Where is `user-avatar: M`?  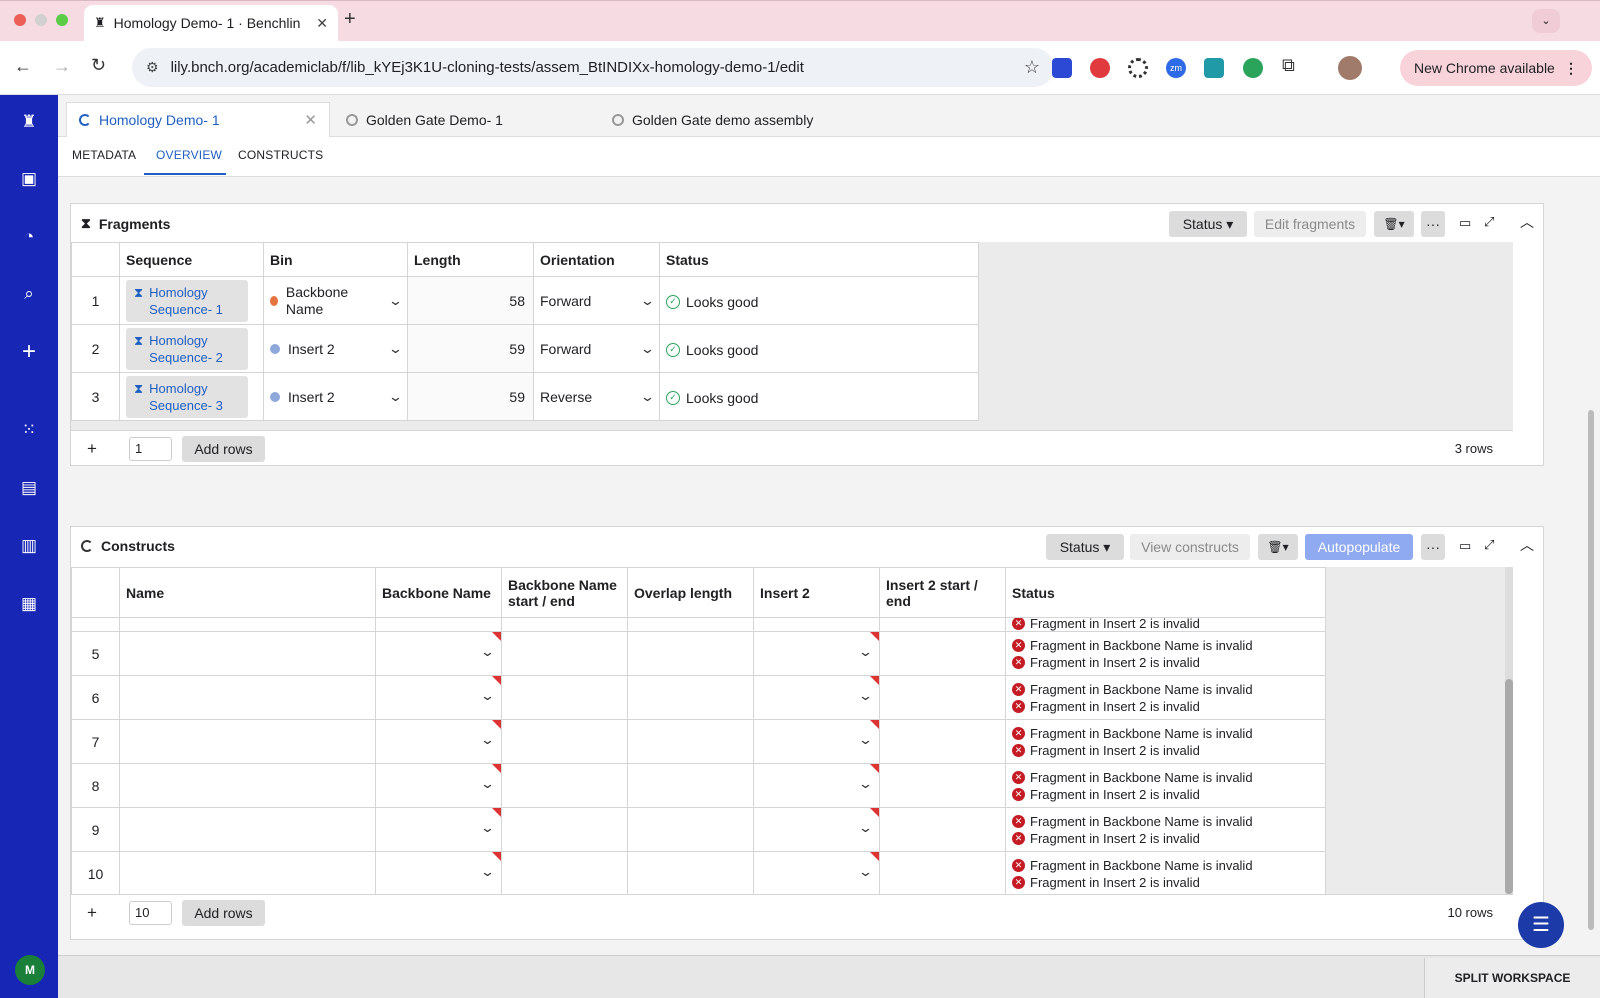 user-avatar: M is located at coordinates (30, 970).